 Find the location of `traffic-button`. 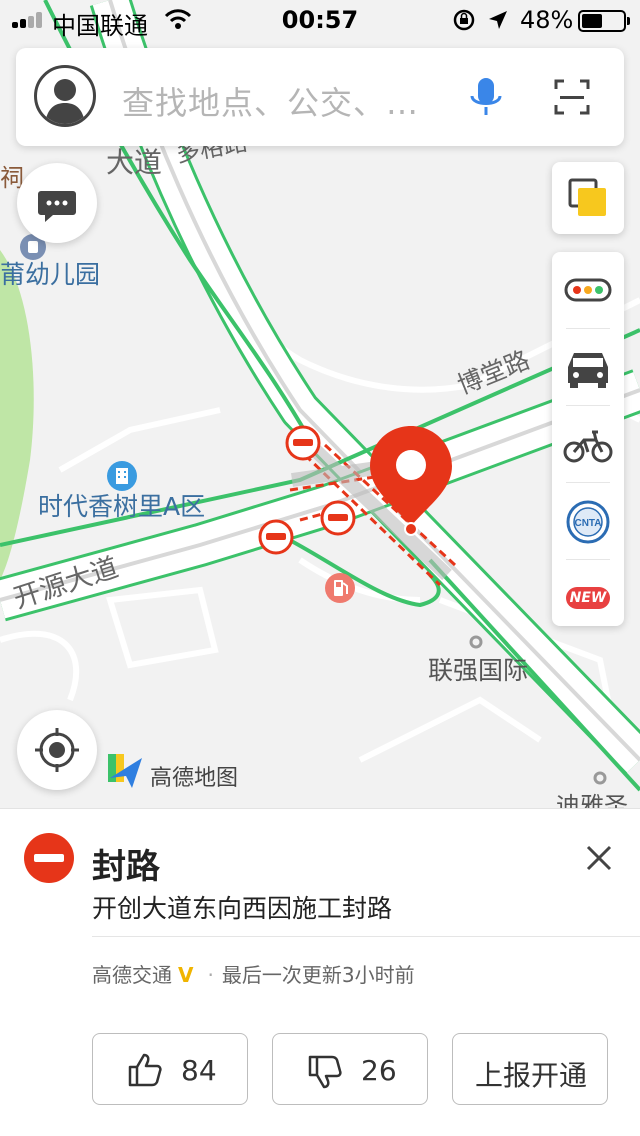

traffic-button is located at coordinates (588, 291).